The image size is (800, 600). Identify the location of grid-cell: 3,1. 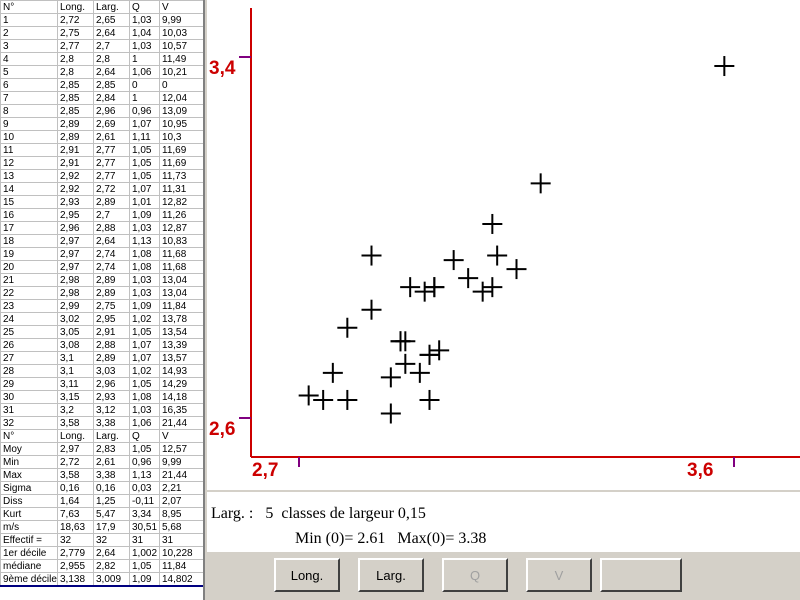
(75, 371).